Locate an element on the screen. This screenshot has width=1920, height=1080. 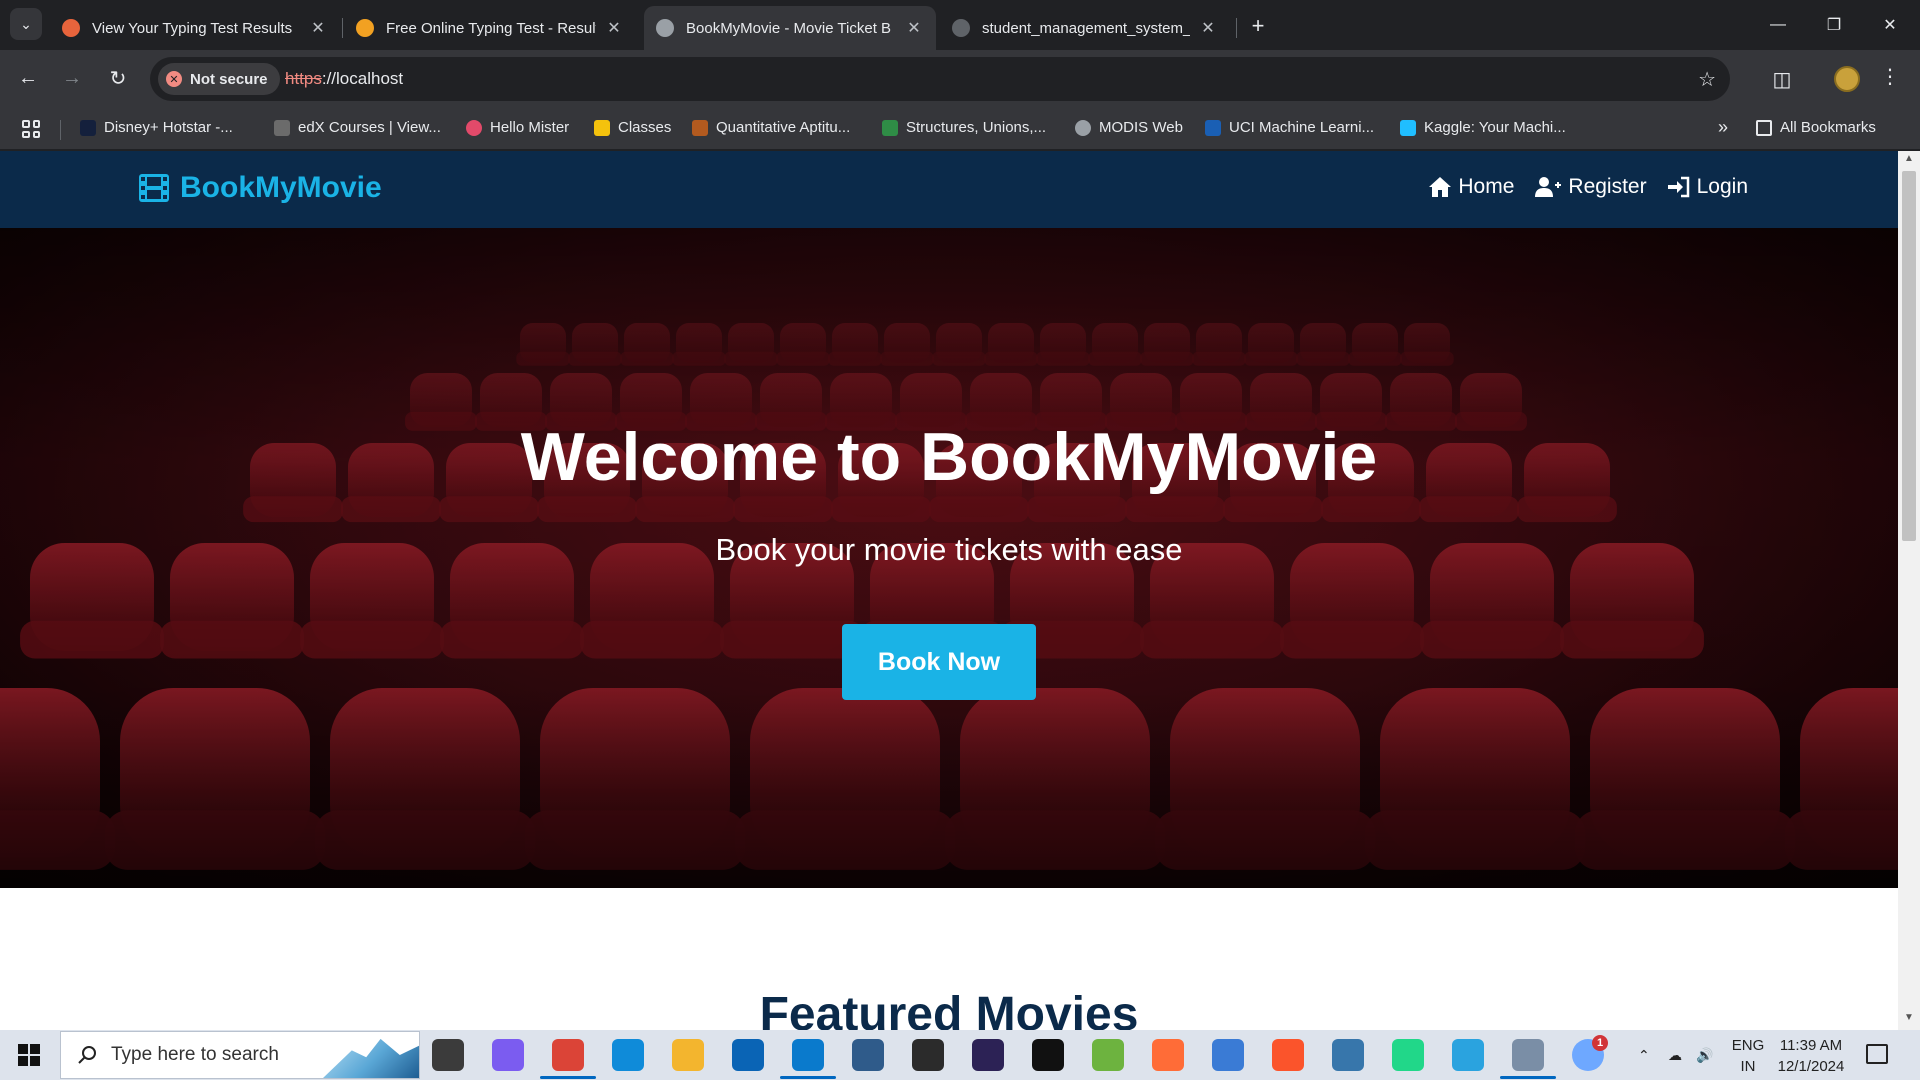
book-now-button: Book Now is located at coordinates (939, 662).